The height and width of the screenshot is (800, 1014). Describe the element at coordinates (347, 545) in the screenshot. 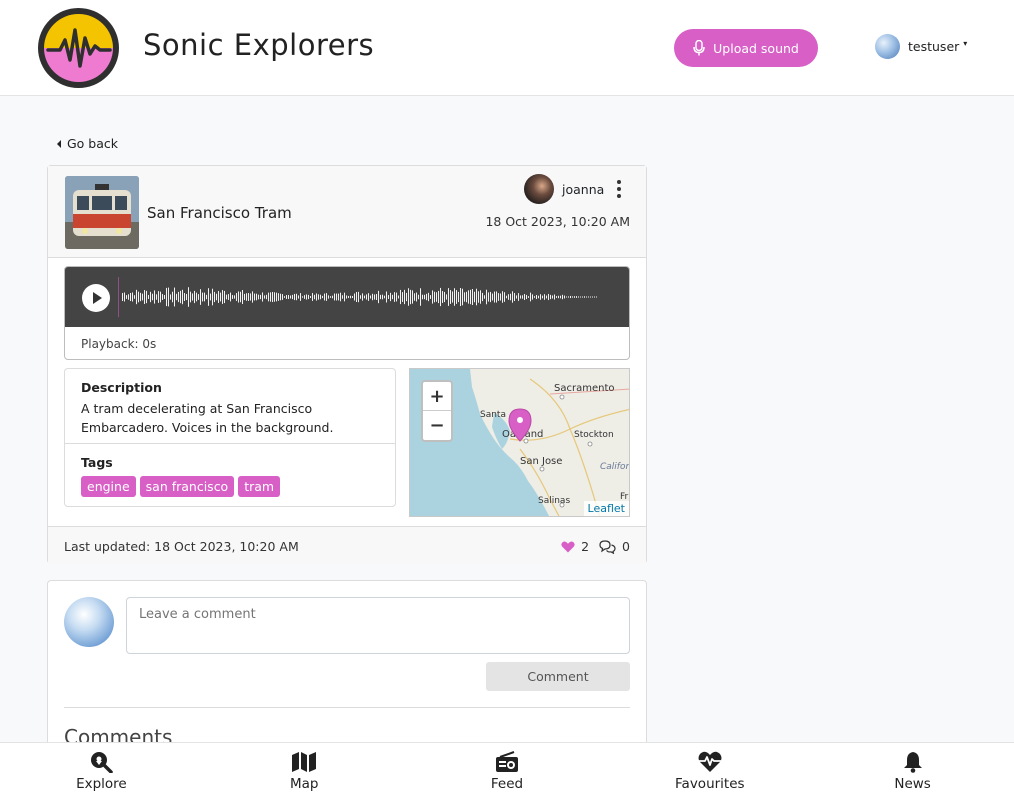

I see `sound-card-footer: Last updated: 18 Oct 2023, 10:20 AM 2 0` at that location.